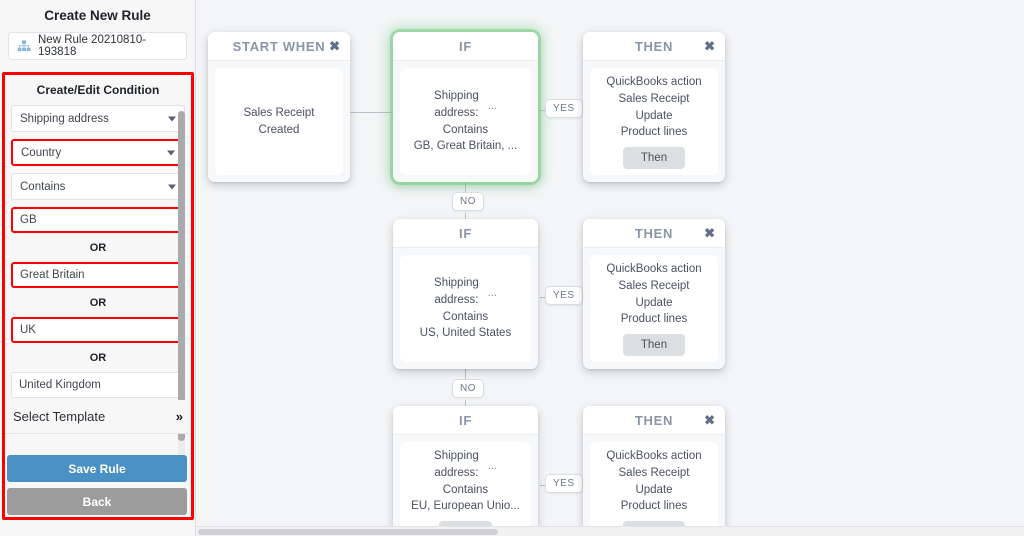 The width and height of the screenshot is (1024, 536). I want to click on sitemap-icon, so click(24, 46).